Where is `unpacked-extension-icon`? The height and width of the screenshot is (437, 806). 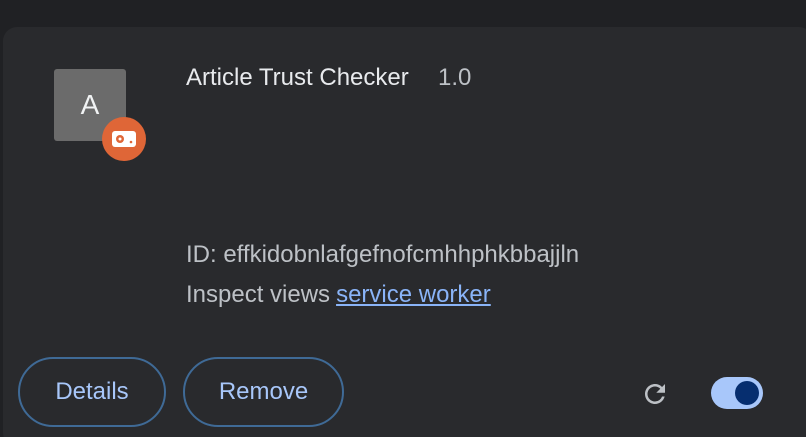
unpacked-extension-icon is located at coordinates (124, 139).